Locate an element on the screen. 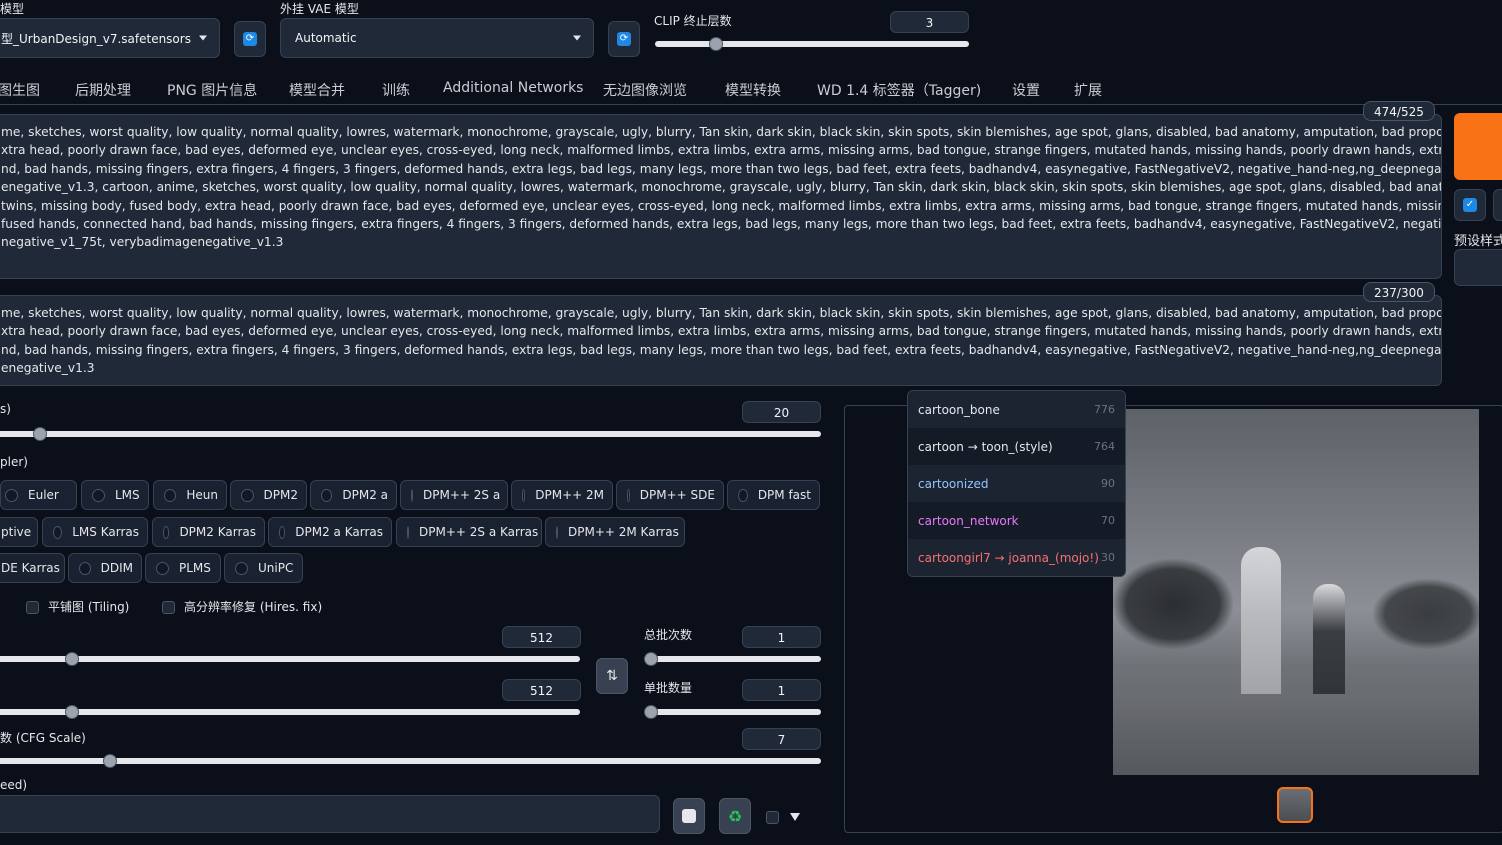  swap-dimensions-button: ⇅ is located at coordinates (612, 676).